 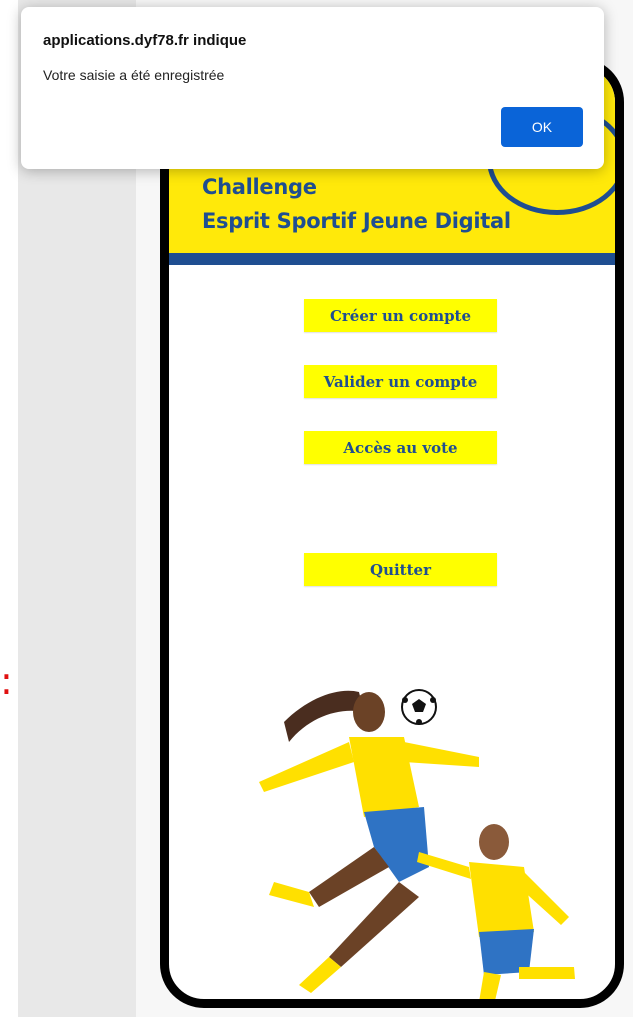 I want to click on vote-access-button: Accès au vote, so click(x=400, y=447).